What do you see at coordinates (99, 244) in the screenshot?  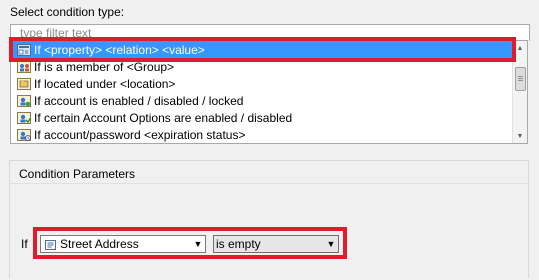 I see `property-dropdown-value: Street Address` at bounding box center [99, 244].